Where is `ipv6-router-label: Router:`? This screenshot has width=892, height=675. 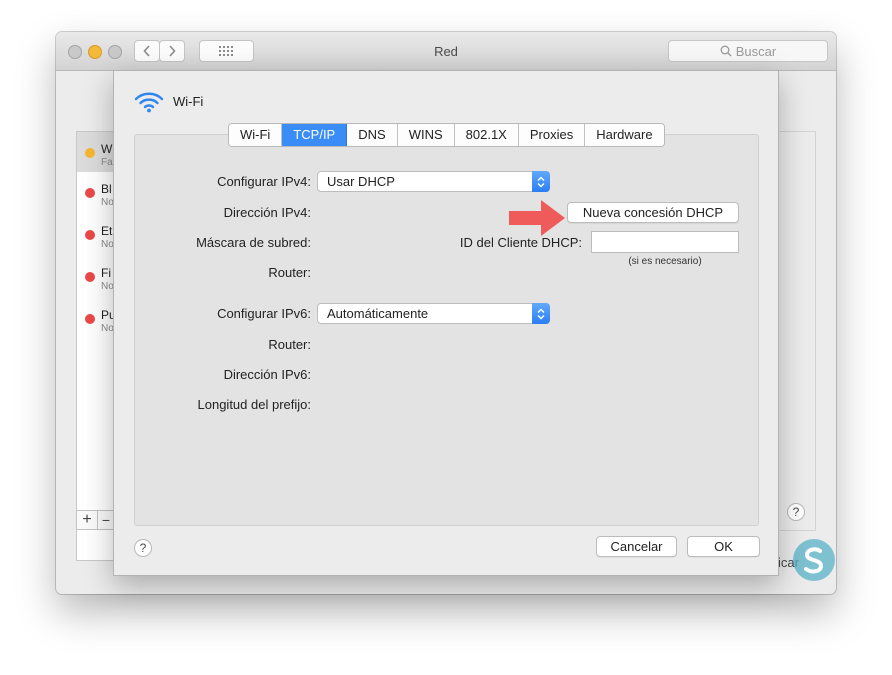 ipv6-router-label: Router: is located at coordinates (289, 344).